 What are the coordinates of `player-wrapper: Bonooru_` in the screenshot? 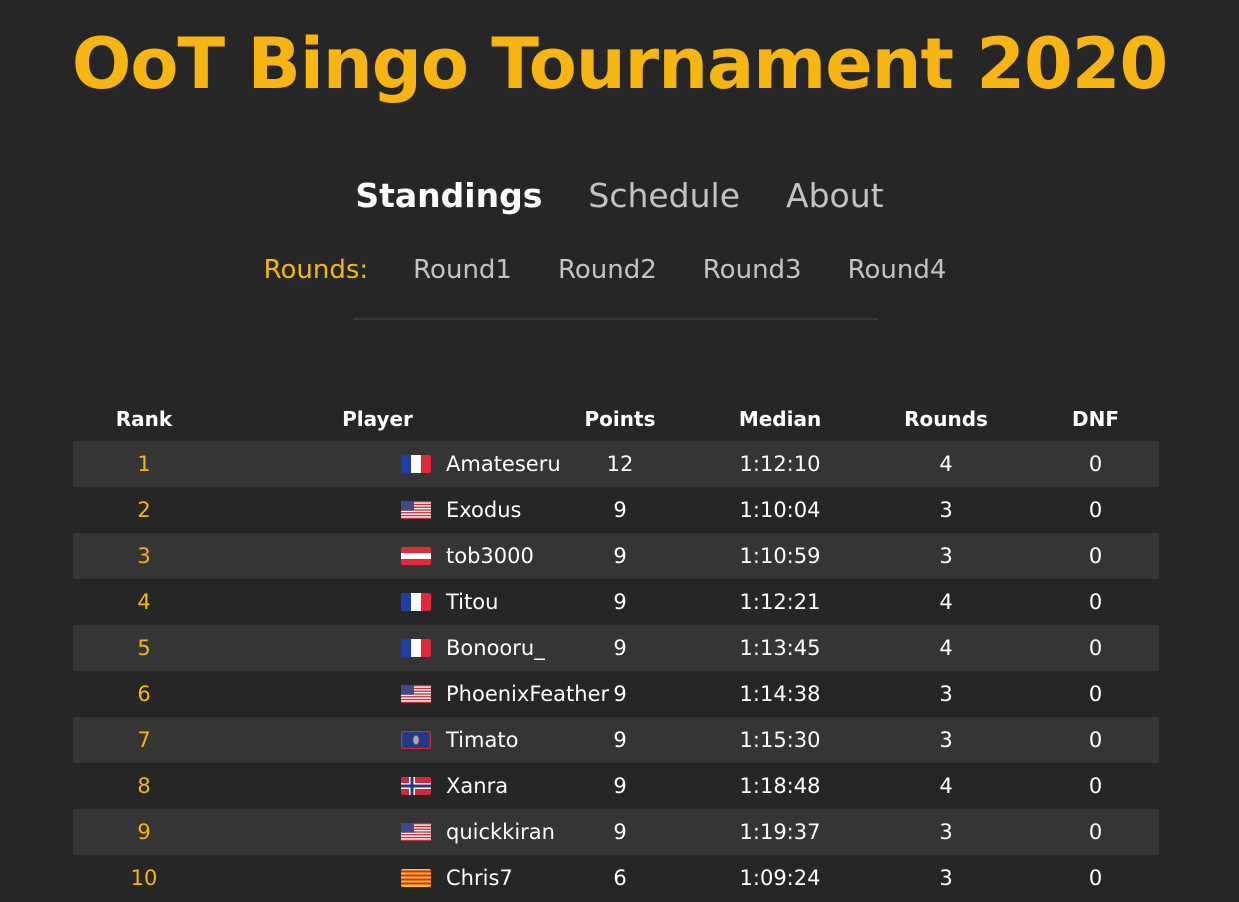 It's located at (380, 648).